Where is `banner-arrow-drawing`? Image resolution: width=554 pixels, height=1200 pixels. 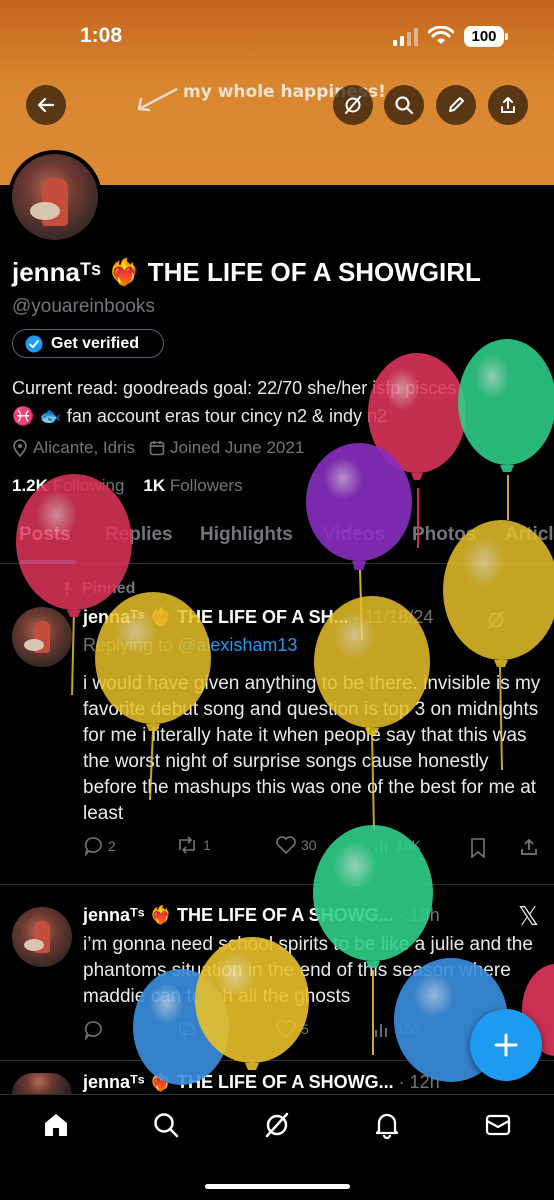 banner-arrow-drawing is located at coordinates (157, 99).